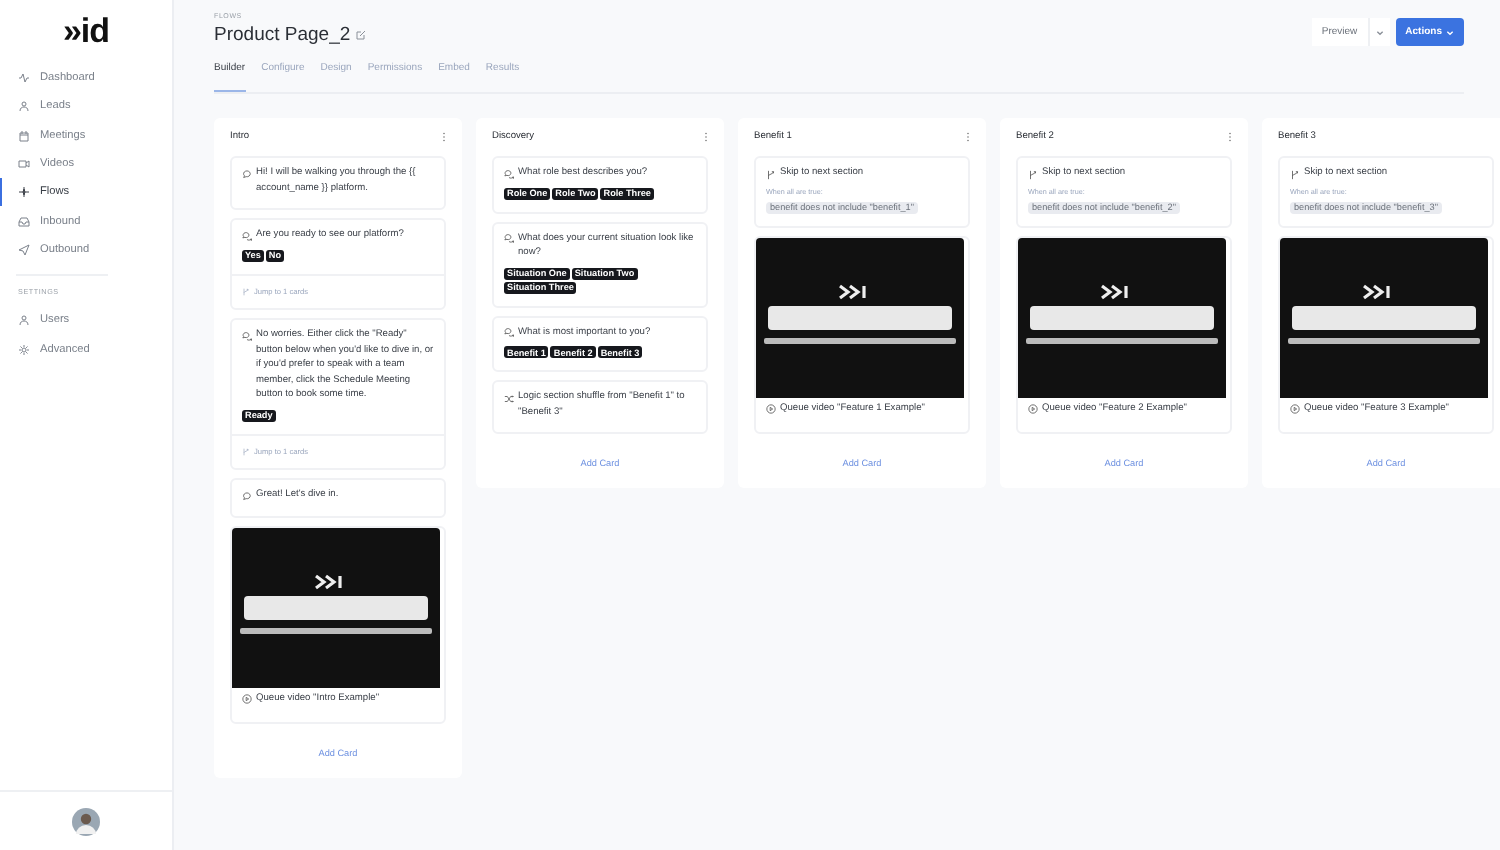  What do you see at coordinates (24, 320) in the screenshot?
I see `person-icon` at bounding box center [24, 320].